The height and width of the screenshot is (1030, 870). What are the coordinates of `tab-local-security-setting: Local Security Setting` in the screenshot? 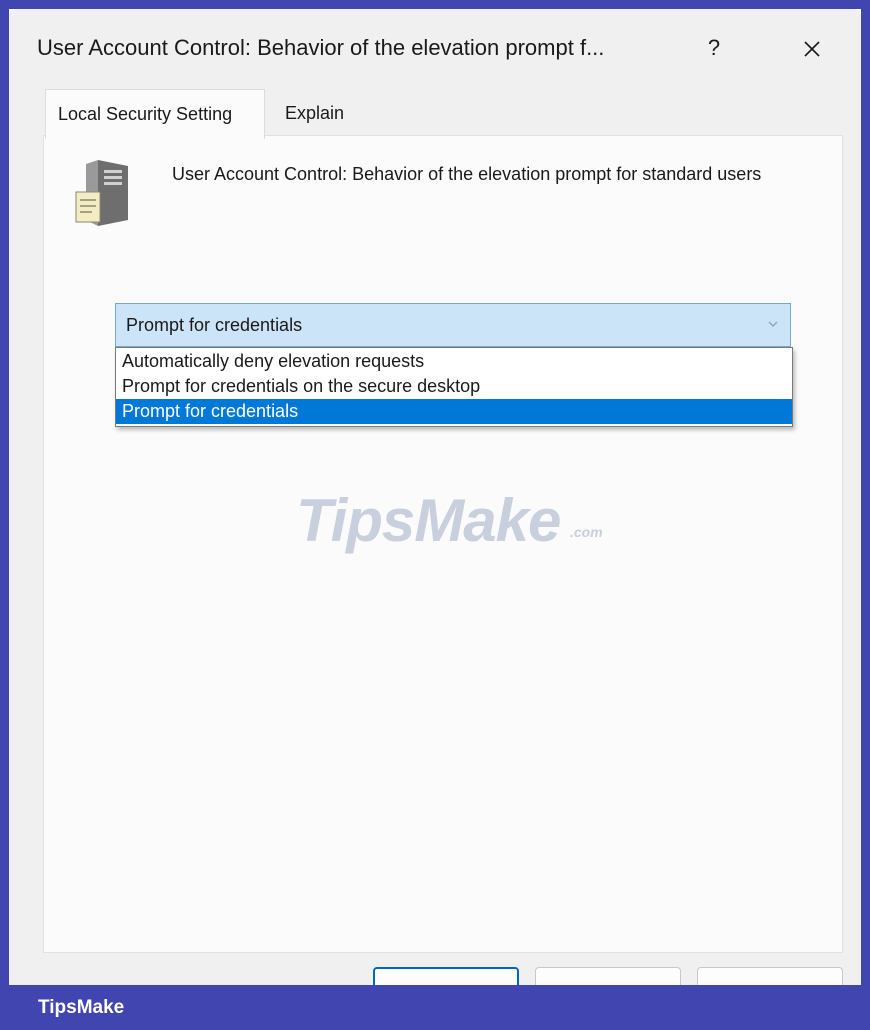 It's located at (155, 114).